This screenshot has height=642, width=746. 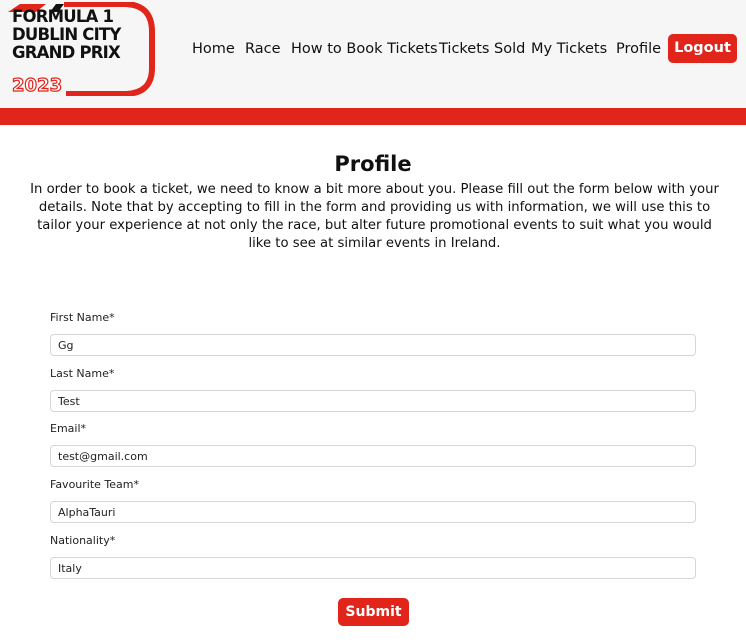 What do you see at coordinates (373, 512) in the screenshot?
I see `favourite-team-field` at bounding box center [373, 512].